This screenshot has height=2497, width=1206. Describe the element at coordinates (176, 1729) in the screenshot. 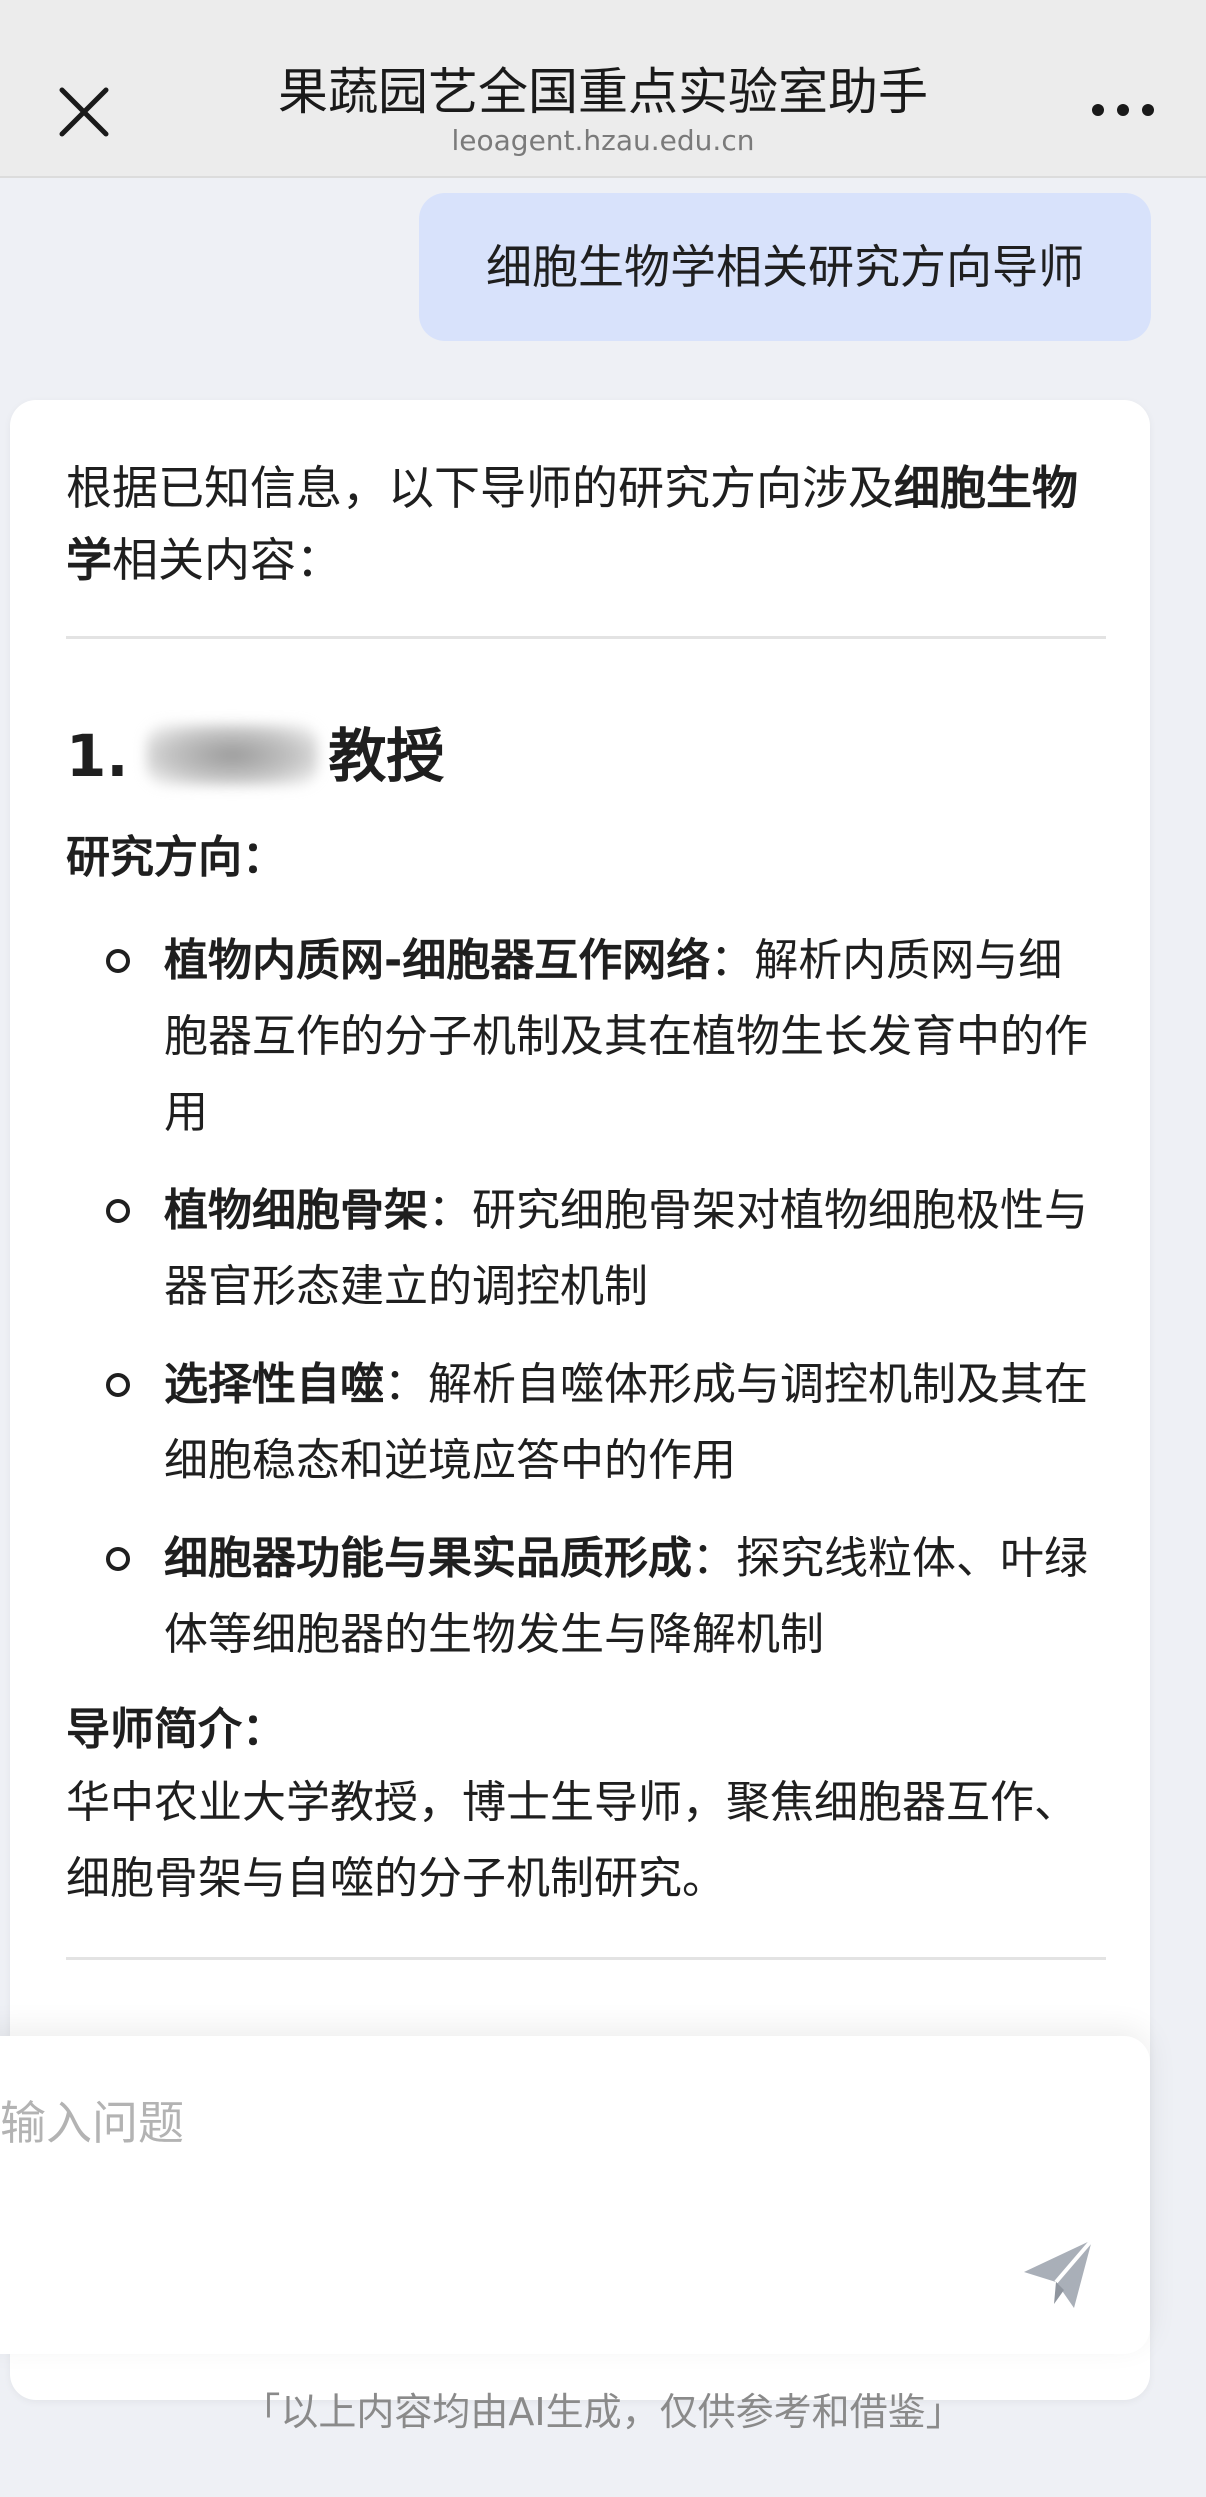

I see `advisor-intro-label: 导师简介：` at that location.